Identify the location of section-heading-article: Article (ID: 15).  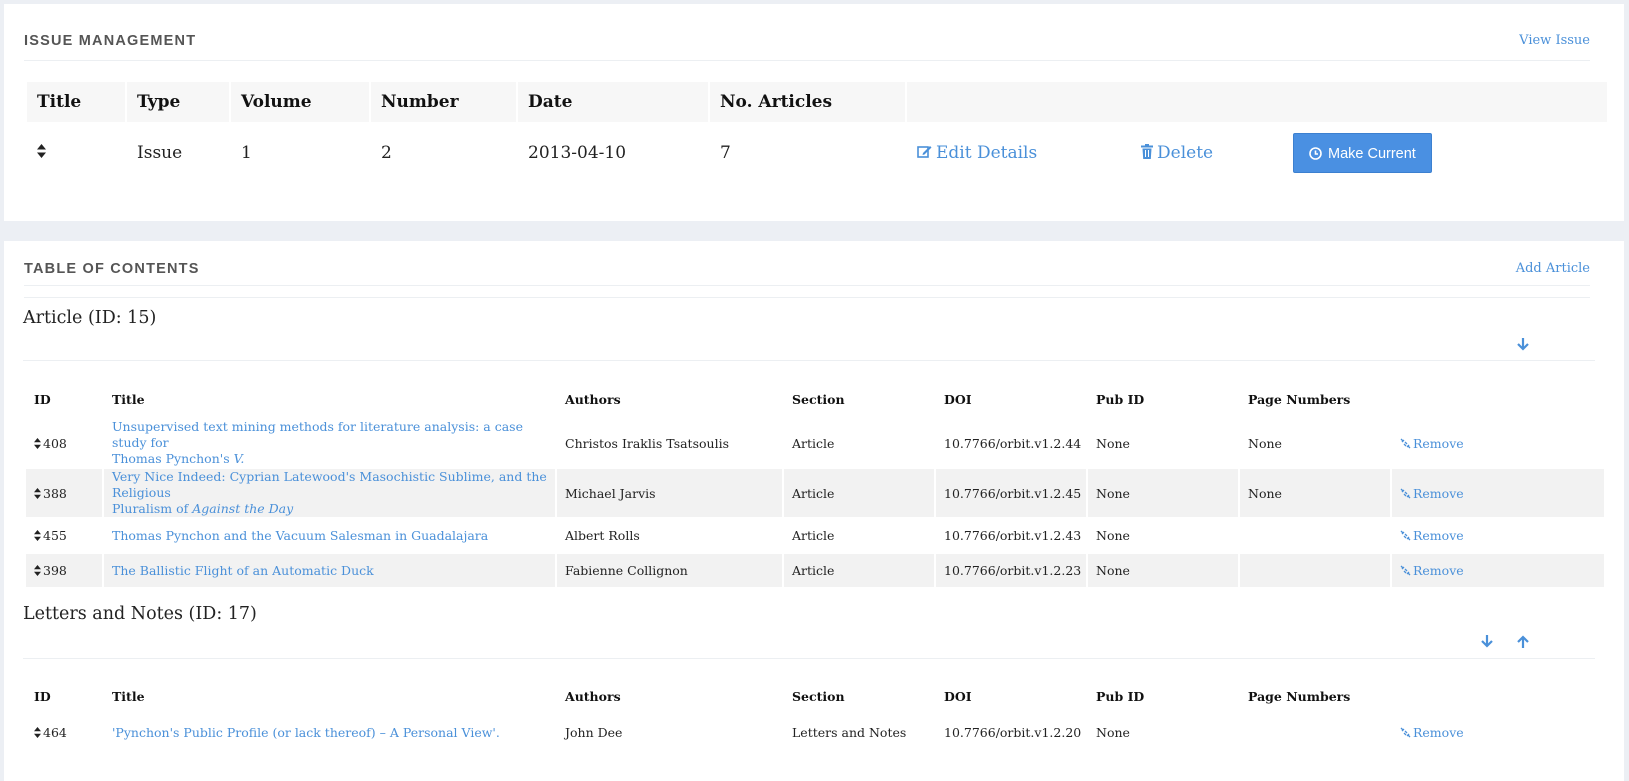
(90, 318).